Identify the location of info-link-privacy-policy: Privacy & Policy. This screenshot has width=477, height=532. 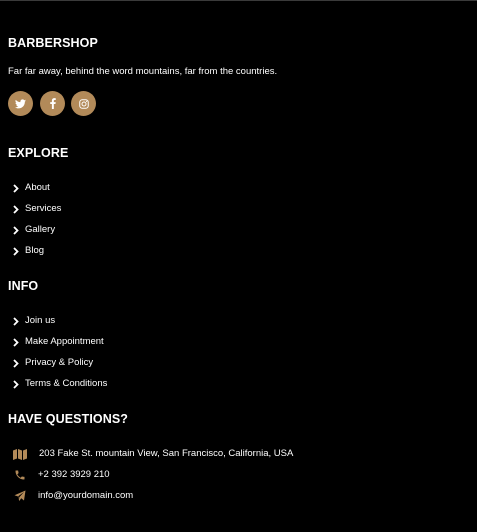
(52, 363).